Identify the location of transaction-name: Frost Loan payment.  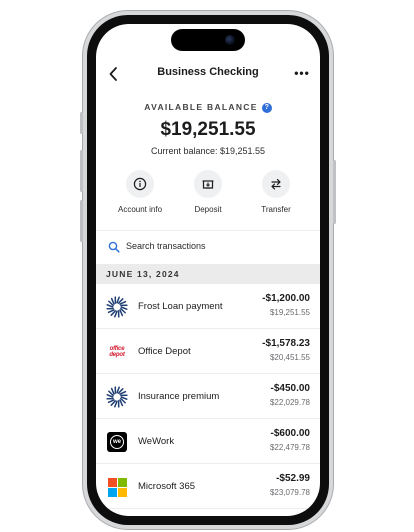
(180, 306).